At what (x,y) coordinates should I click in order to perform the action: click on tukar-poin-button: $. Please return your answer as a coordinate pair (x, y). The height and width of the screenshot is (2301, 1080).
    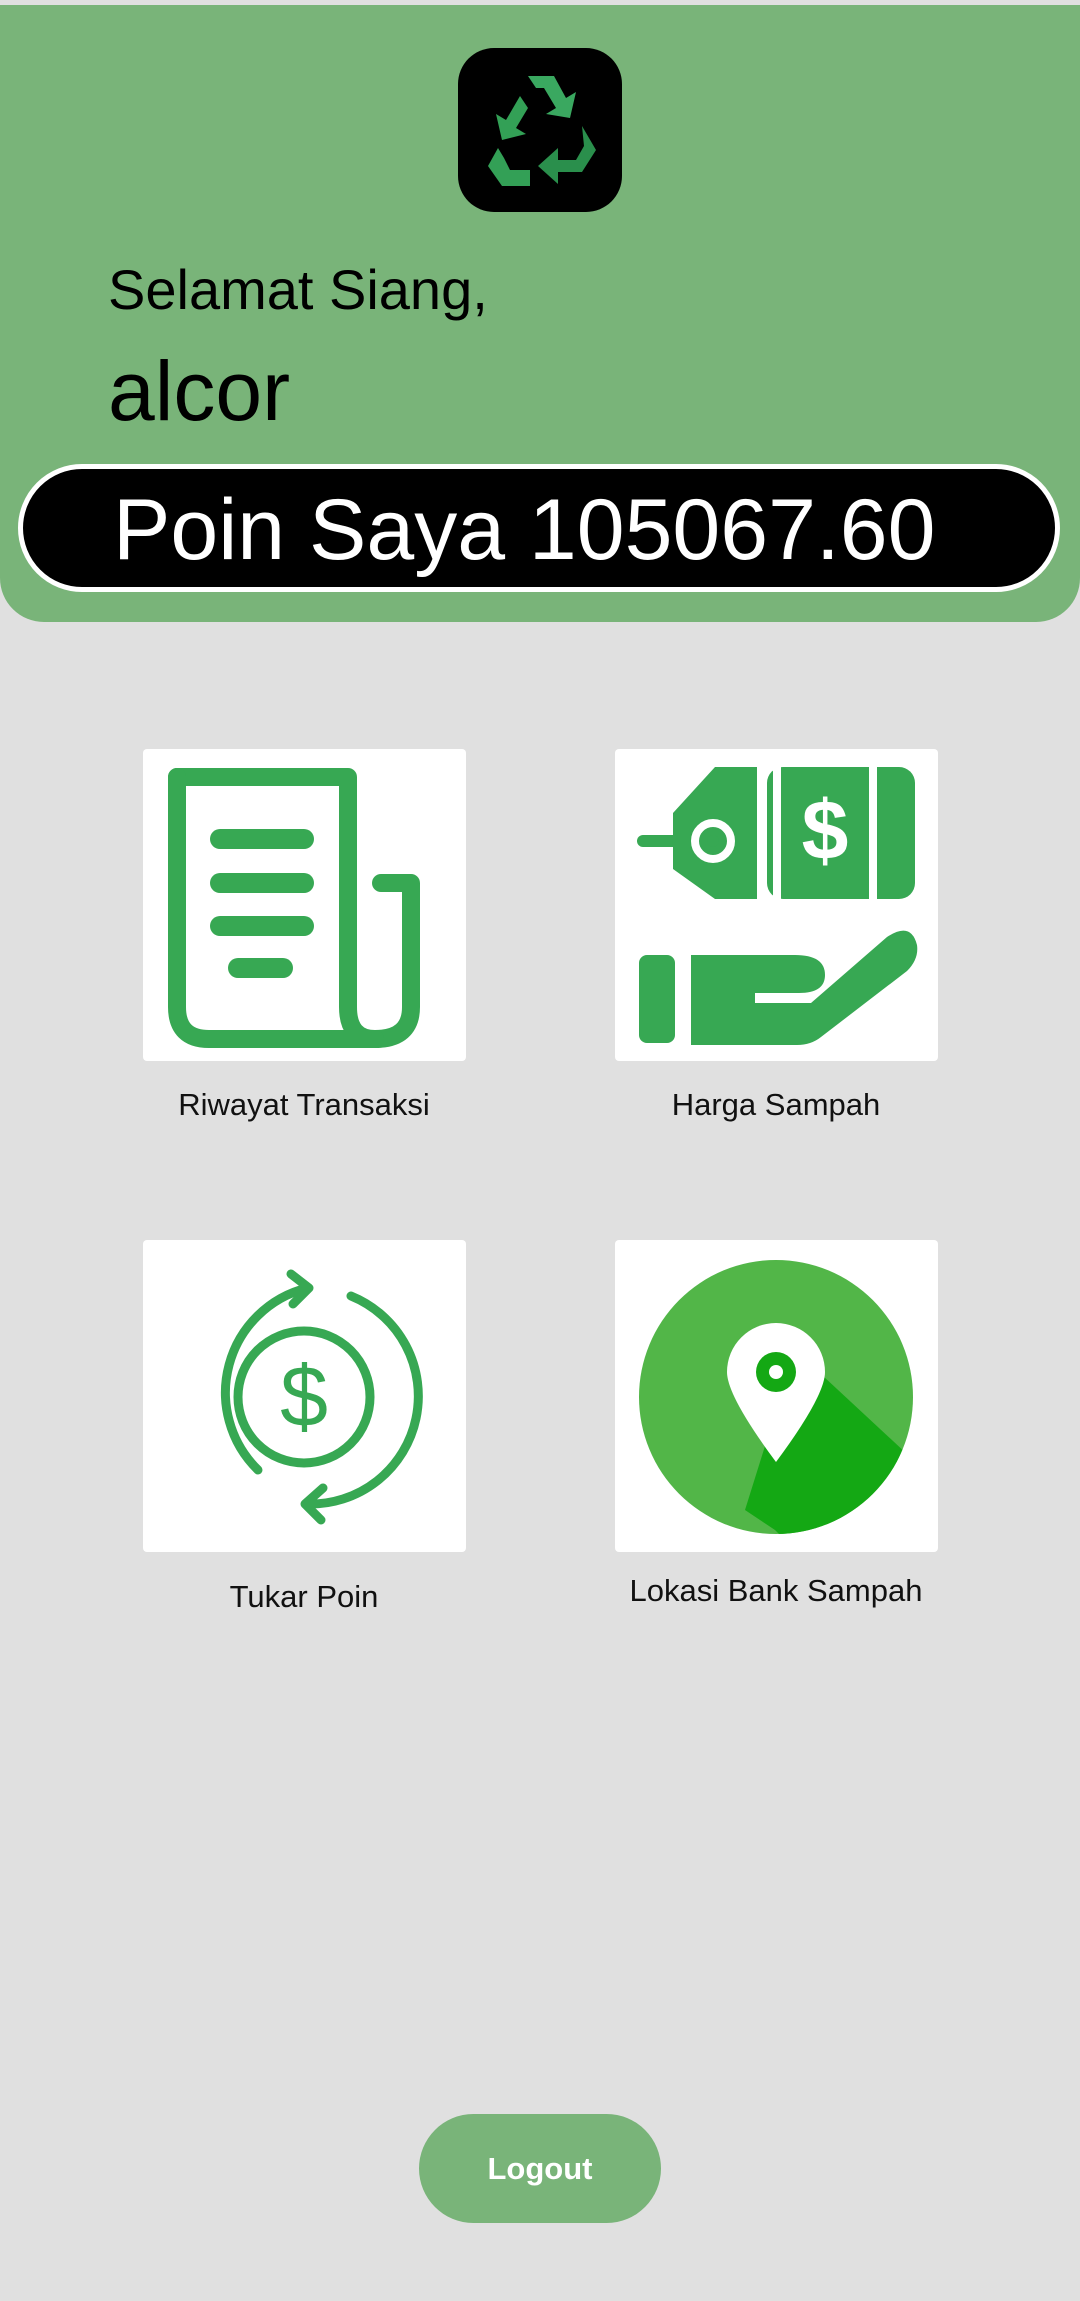
    Looking at the image, I should click on (304, 1396).